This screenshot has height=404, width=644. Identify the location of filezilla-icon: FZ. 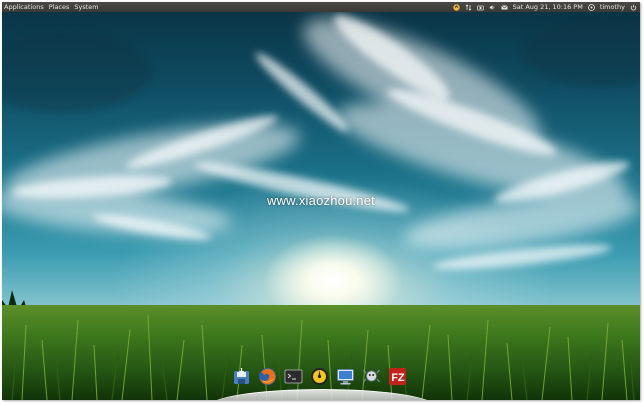
(397, 376).